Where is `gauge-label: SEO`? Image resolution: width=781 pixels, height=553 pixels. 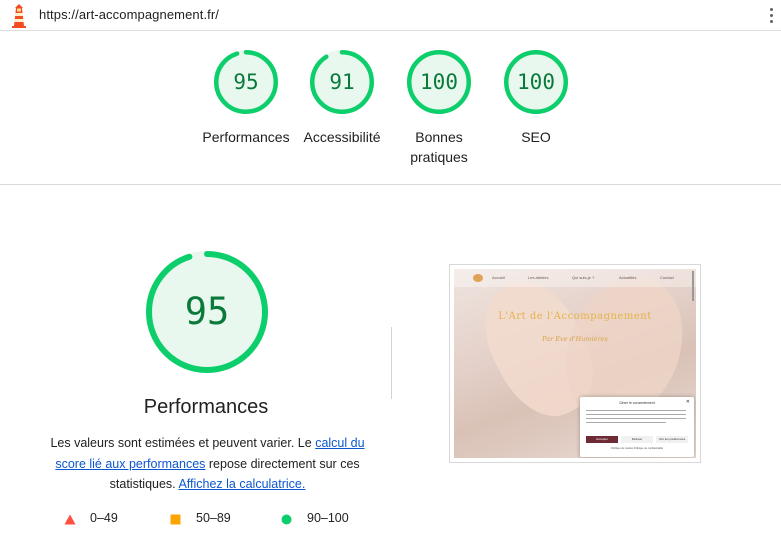 gauge-label: SEO is located at coordinates (536, 137).